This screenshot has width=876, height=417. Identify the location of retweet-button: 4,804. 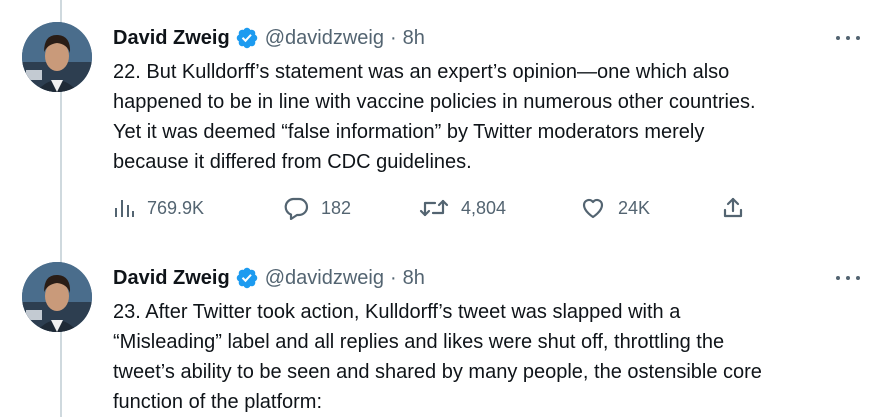
(462, 208).